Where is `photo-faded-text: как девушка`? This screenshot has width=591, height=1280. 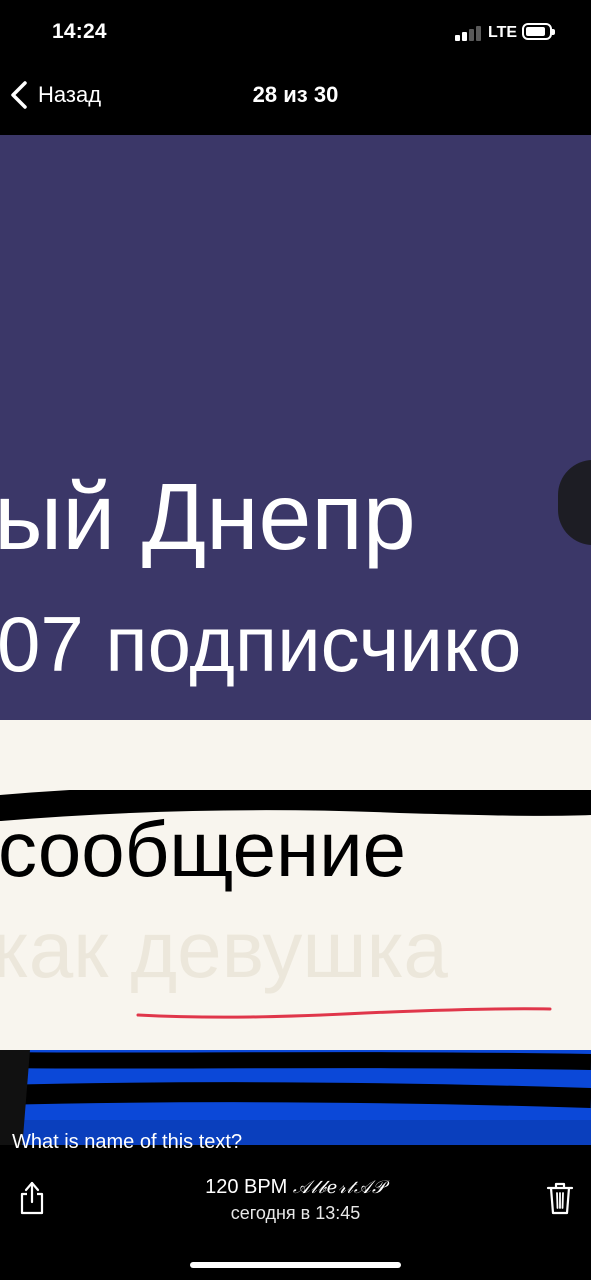 photo-faded-text: как девушка is located at coordinates (224, 949).